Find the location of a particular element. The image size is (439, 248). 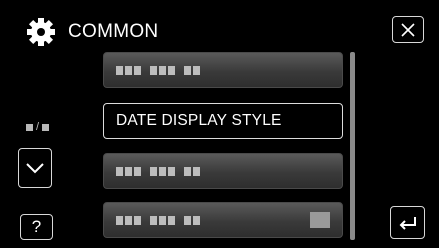

scrollbar is located at coordinates (352, 146).